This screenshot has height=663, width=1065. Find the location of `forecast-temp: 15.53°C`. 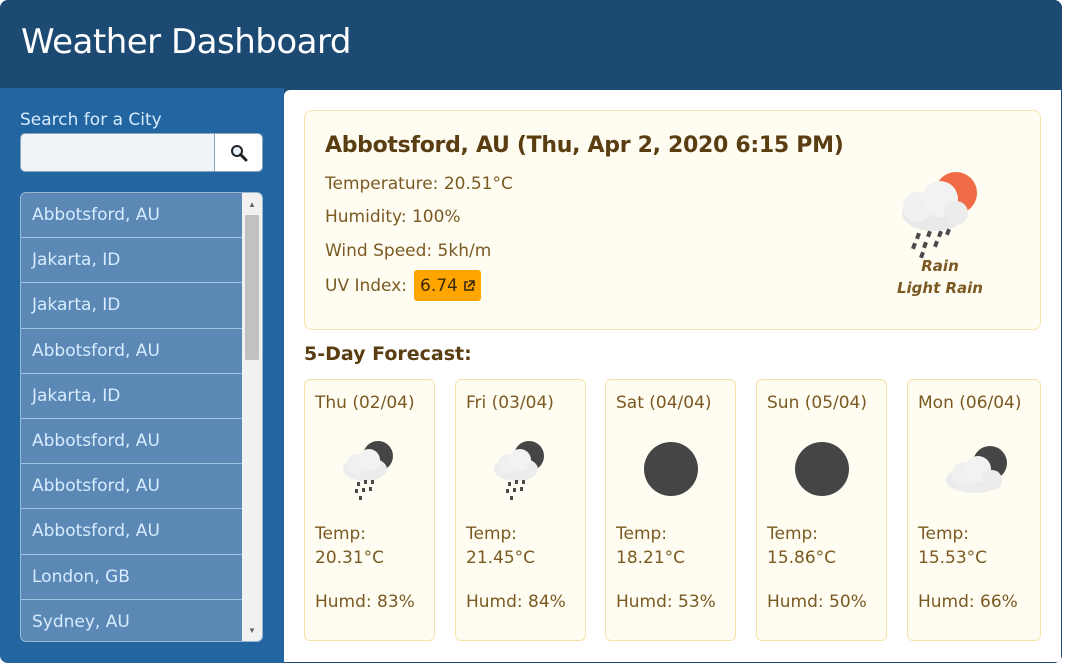

forecast-temp: 15.53°C is located at coordinates (953, 558).